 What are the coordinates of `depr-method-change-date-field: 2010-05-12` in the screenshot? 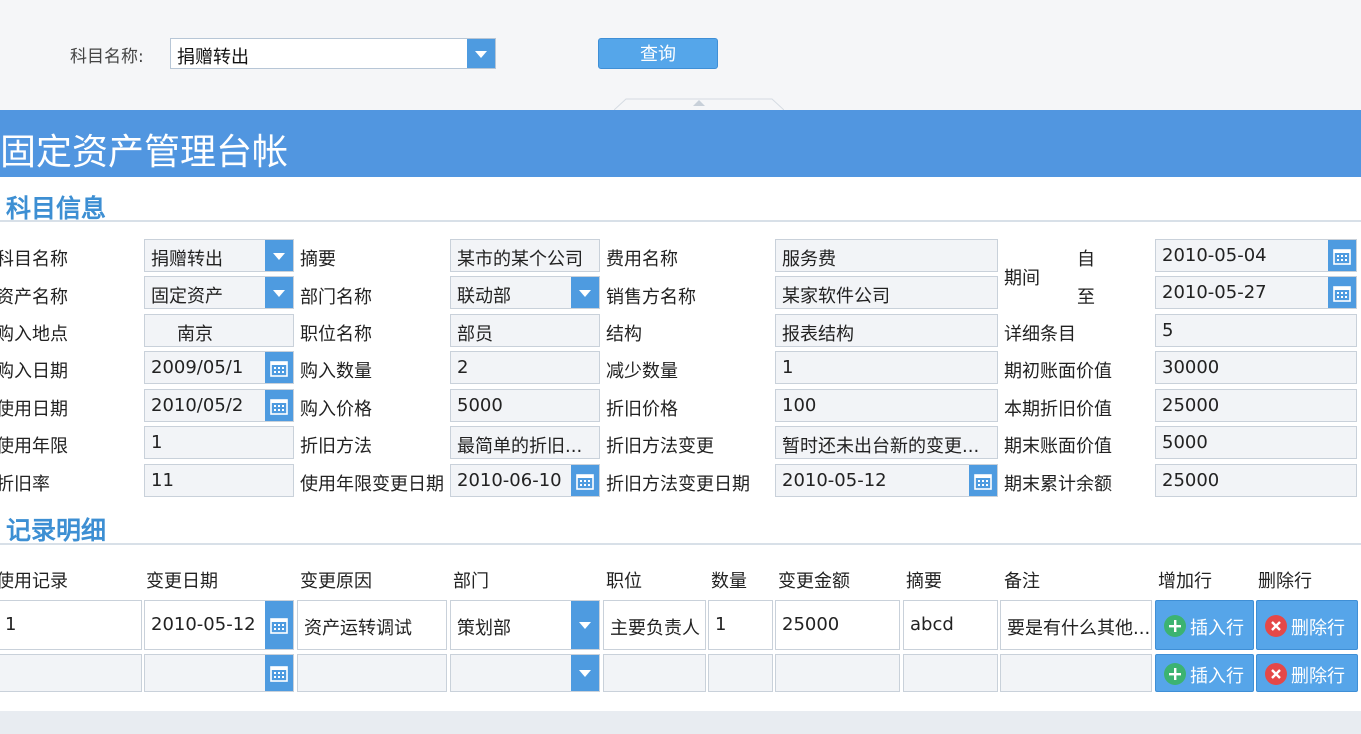 It's located at (886, 480).